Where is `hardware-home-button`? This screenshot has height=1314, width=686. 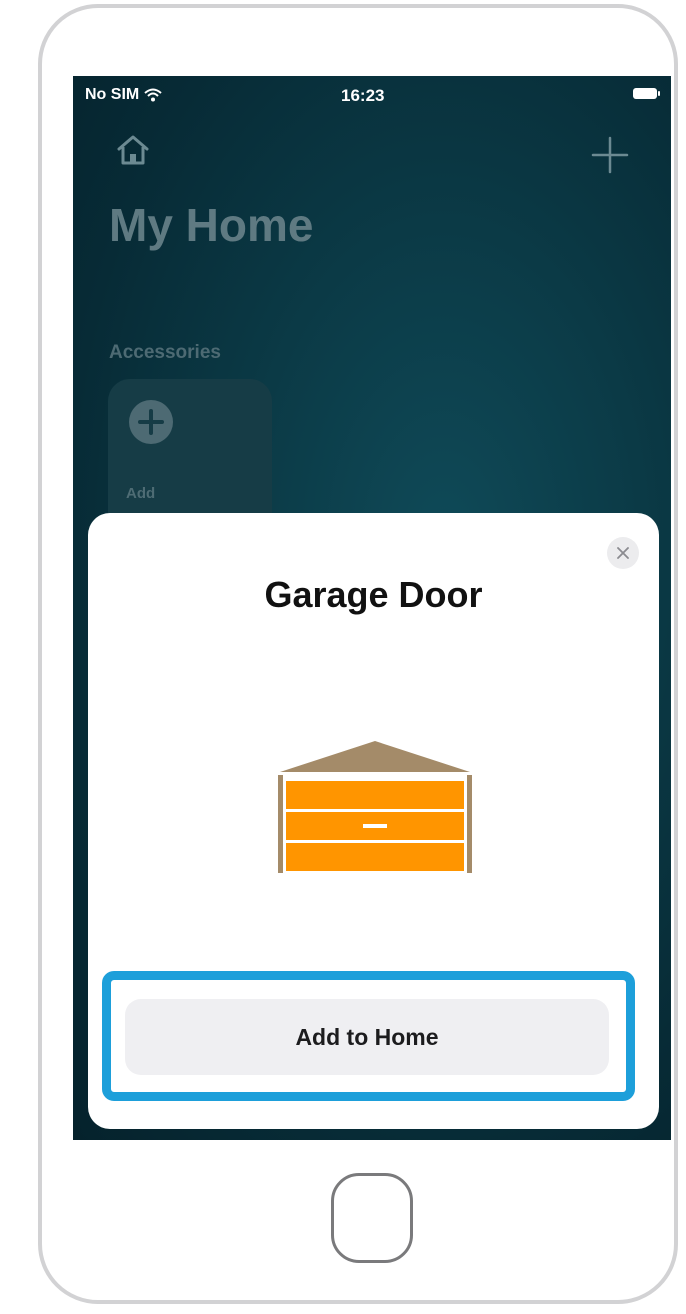
hardware-home-button is located at coordinates (372, 1218).